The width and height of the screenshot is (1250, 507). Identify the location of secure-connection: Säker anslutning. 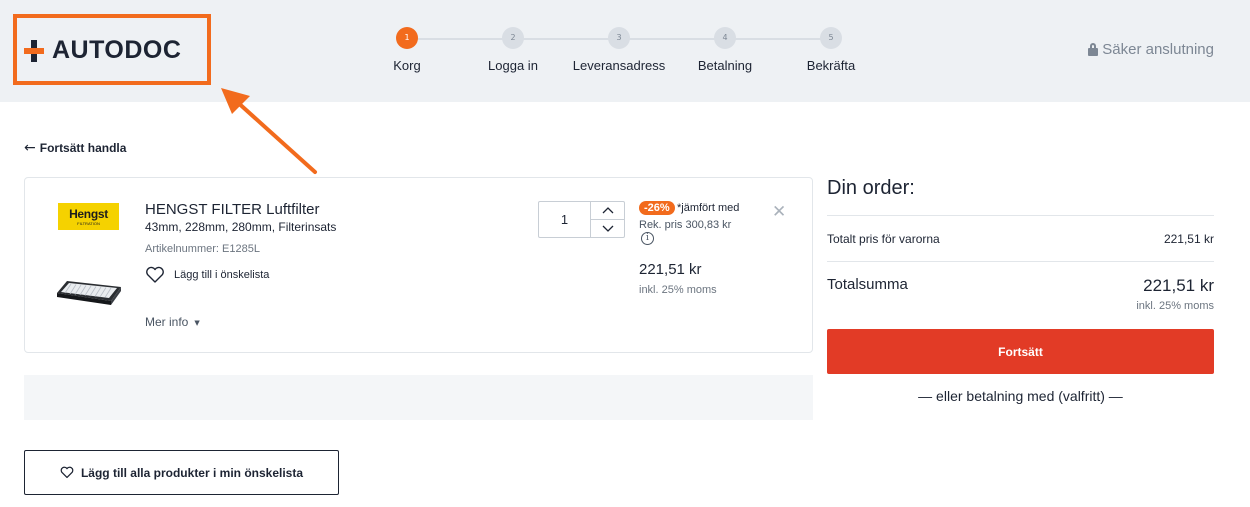
(1151, 49).